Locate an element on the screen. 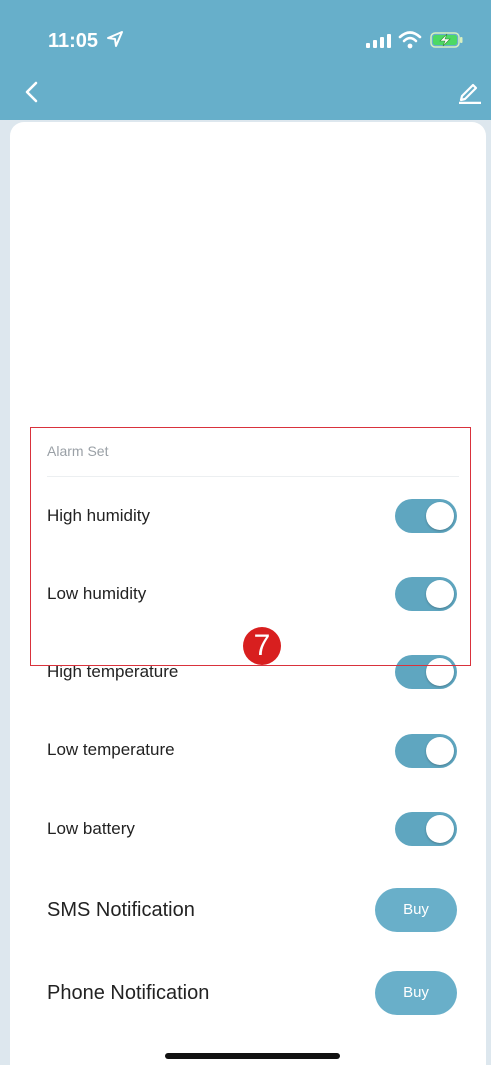 This screenshot has width=491, height=1065. status-bar: 11:05 is located at coordinates (245, 36).